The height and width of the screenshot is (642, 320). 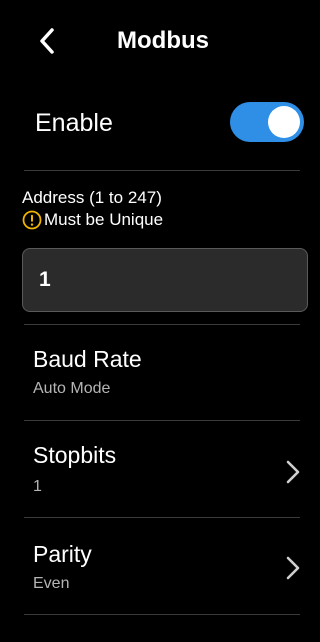 I want to click on baud-rate-value: Auto Mode, so click(x=72, y=388).